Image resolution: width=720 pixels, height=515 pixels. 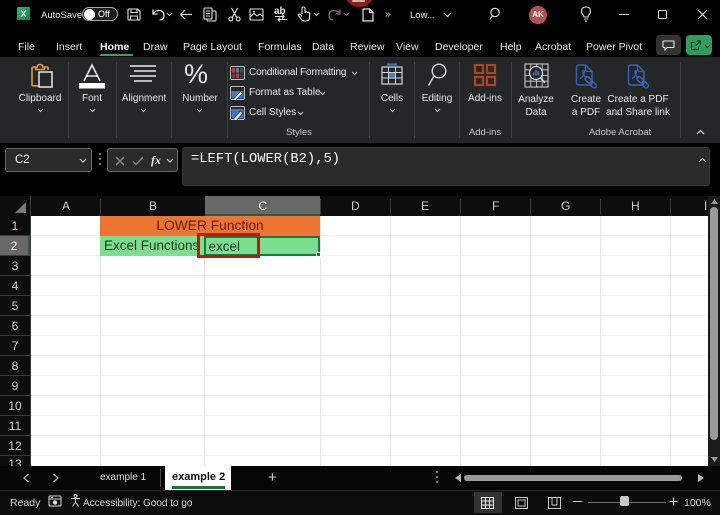 What do you see at coordinates (23, 14) in the screenshot?
I see `svg-text: X` at bounding box center [23, 14].